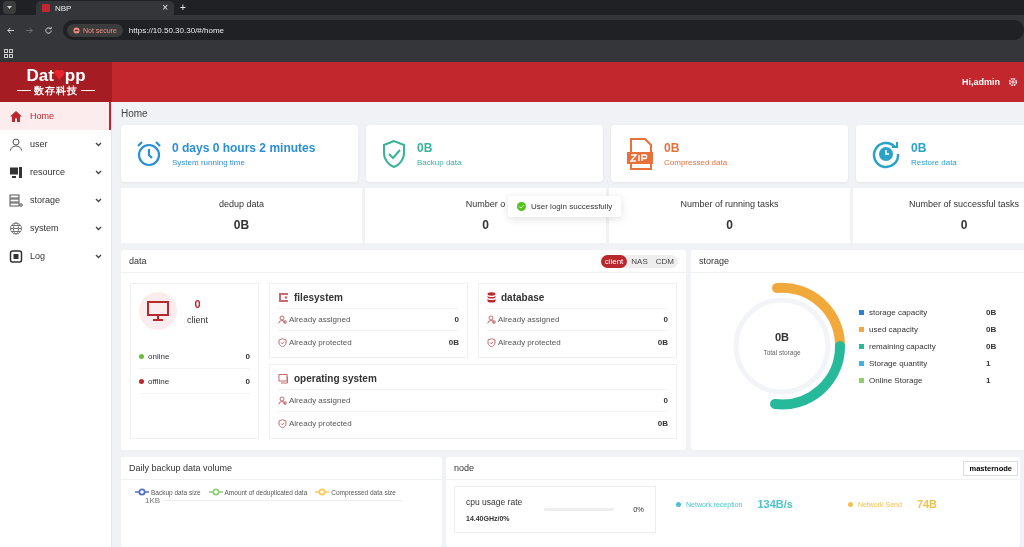  I want to click on counter-label: Number o, so click(485, 204).